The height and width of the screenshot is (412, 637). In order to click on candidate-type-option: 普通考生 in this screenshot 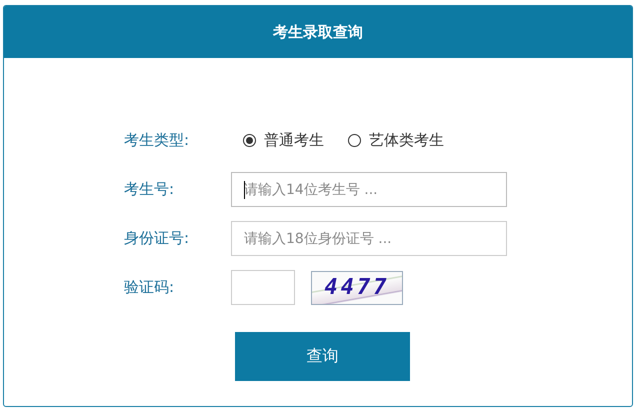, I will do `click(283, 140)`.